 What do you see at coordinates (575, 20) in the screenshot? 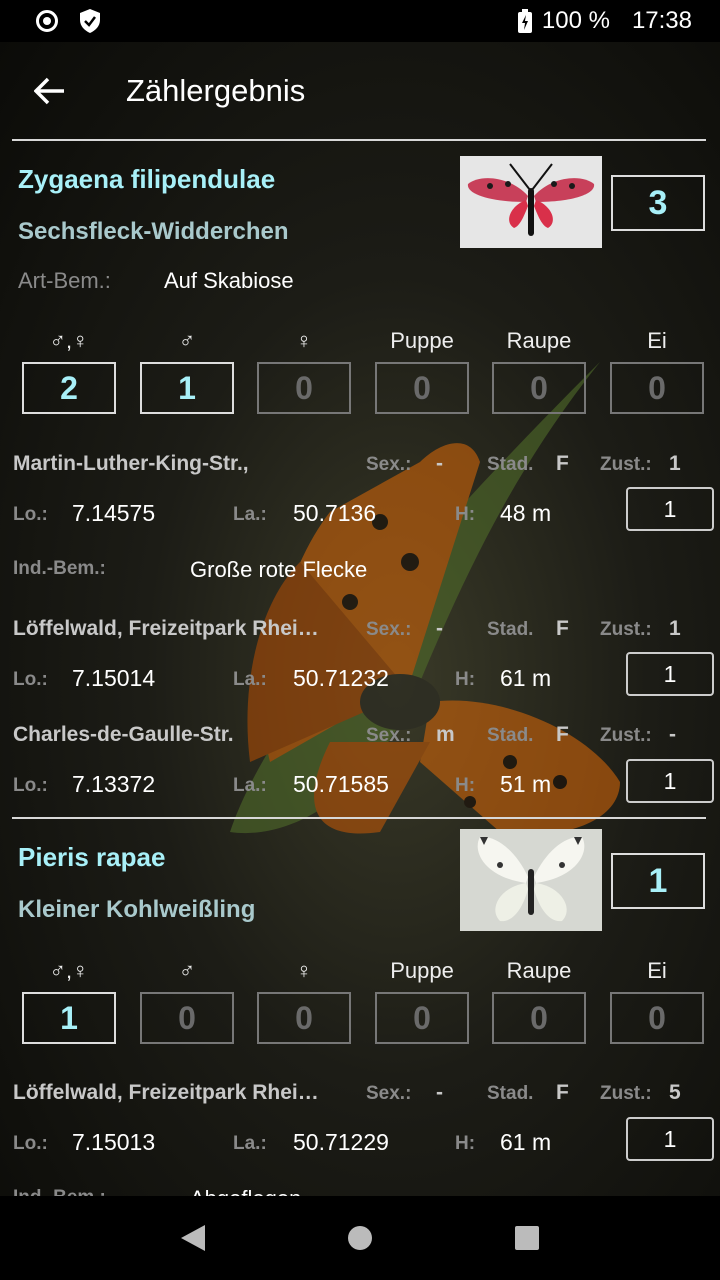
I see `battery-level: 100 %` at bounding box center [575, 20].